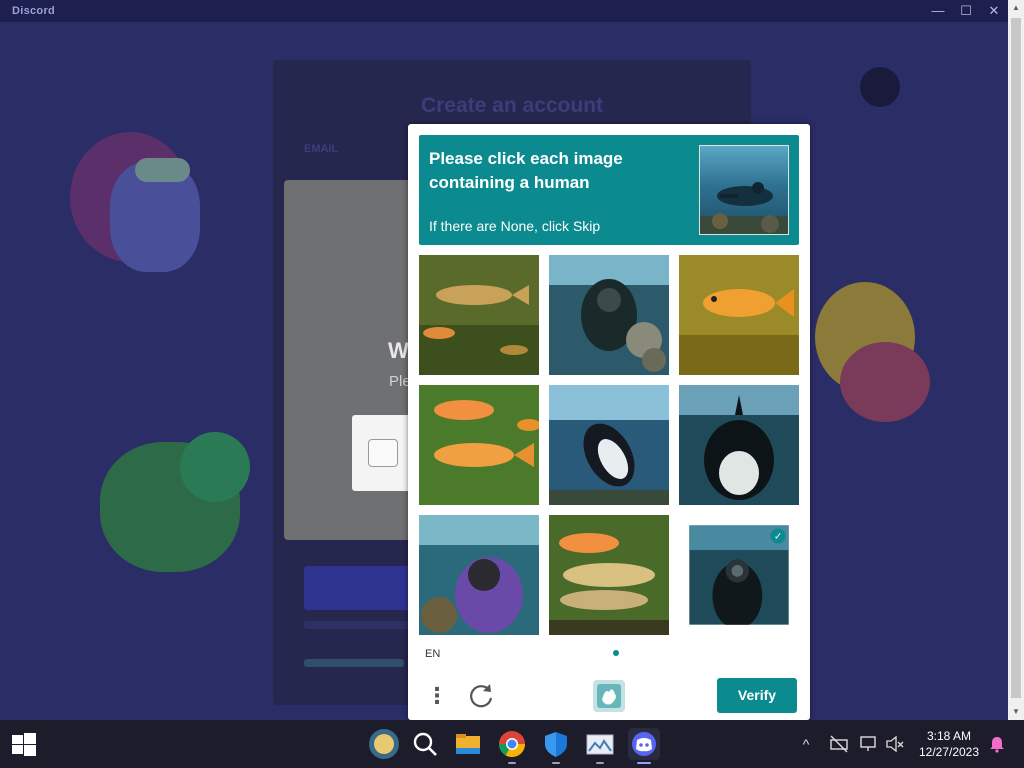 This screenshot has height=768, width=1024. I want to click on shell-icon, so click(384, 744).